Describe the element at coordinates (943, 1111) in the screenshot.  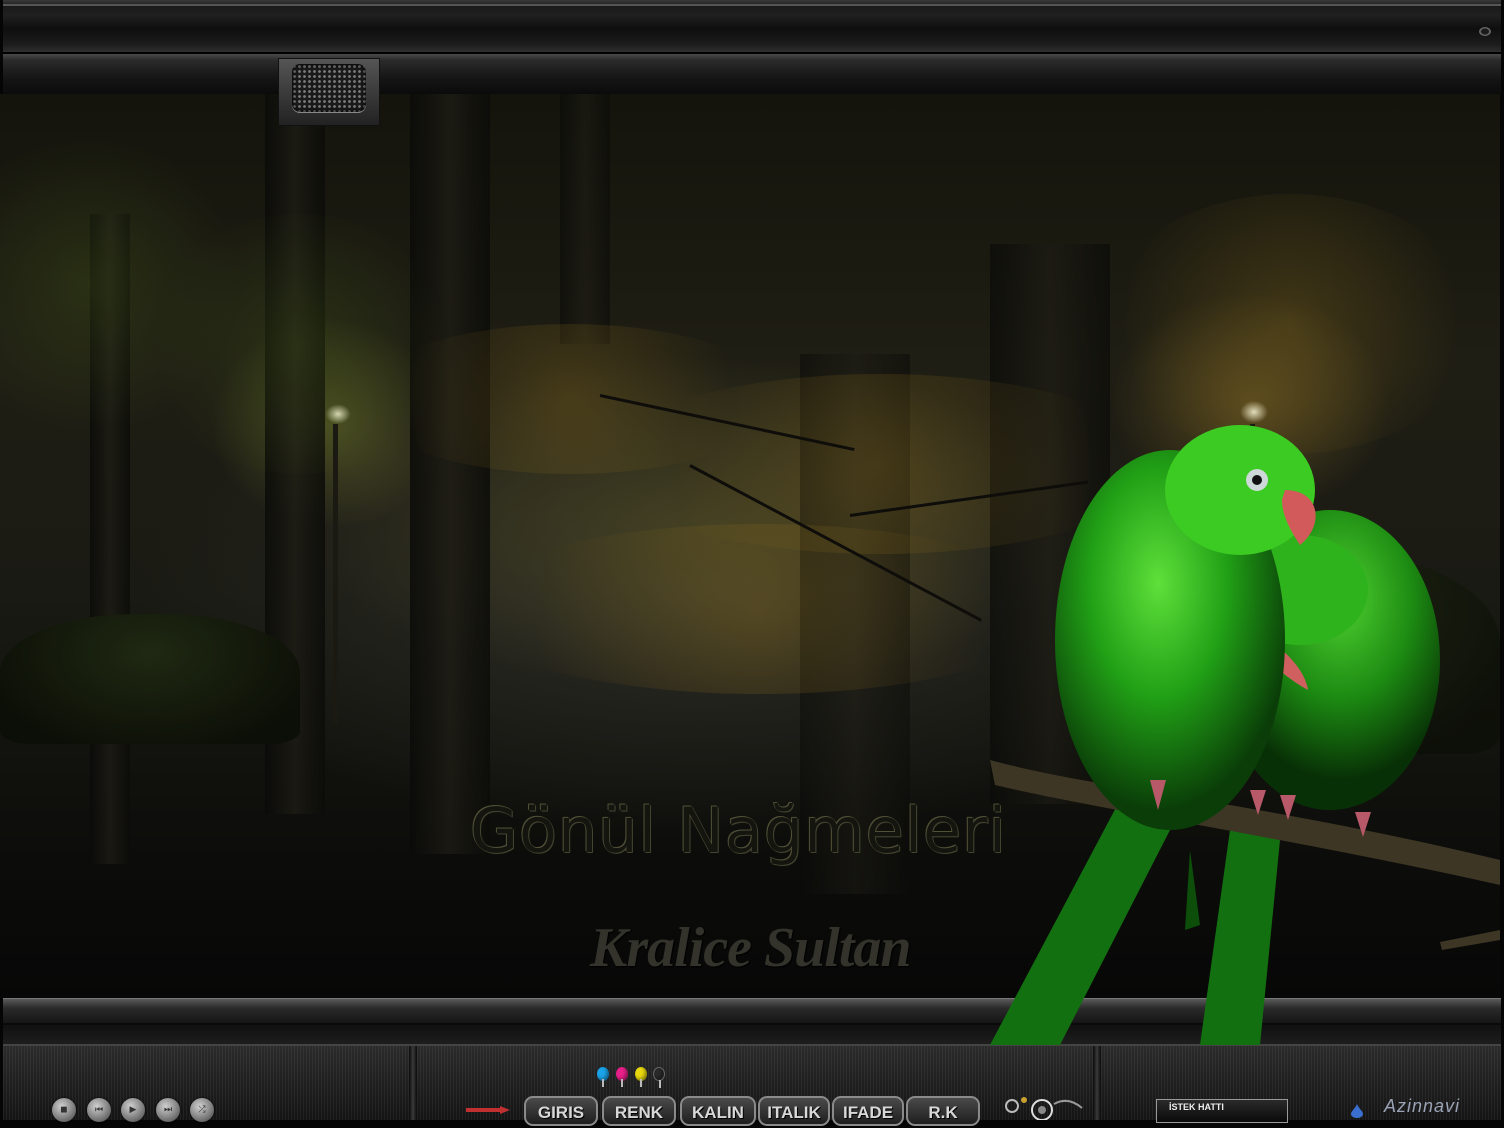
I see `rk-button: R.K` at that location.